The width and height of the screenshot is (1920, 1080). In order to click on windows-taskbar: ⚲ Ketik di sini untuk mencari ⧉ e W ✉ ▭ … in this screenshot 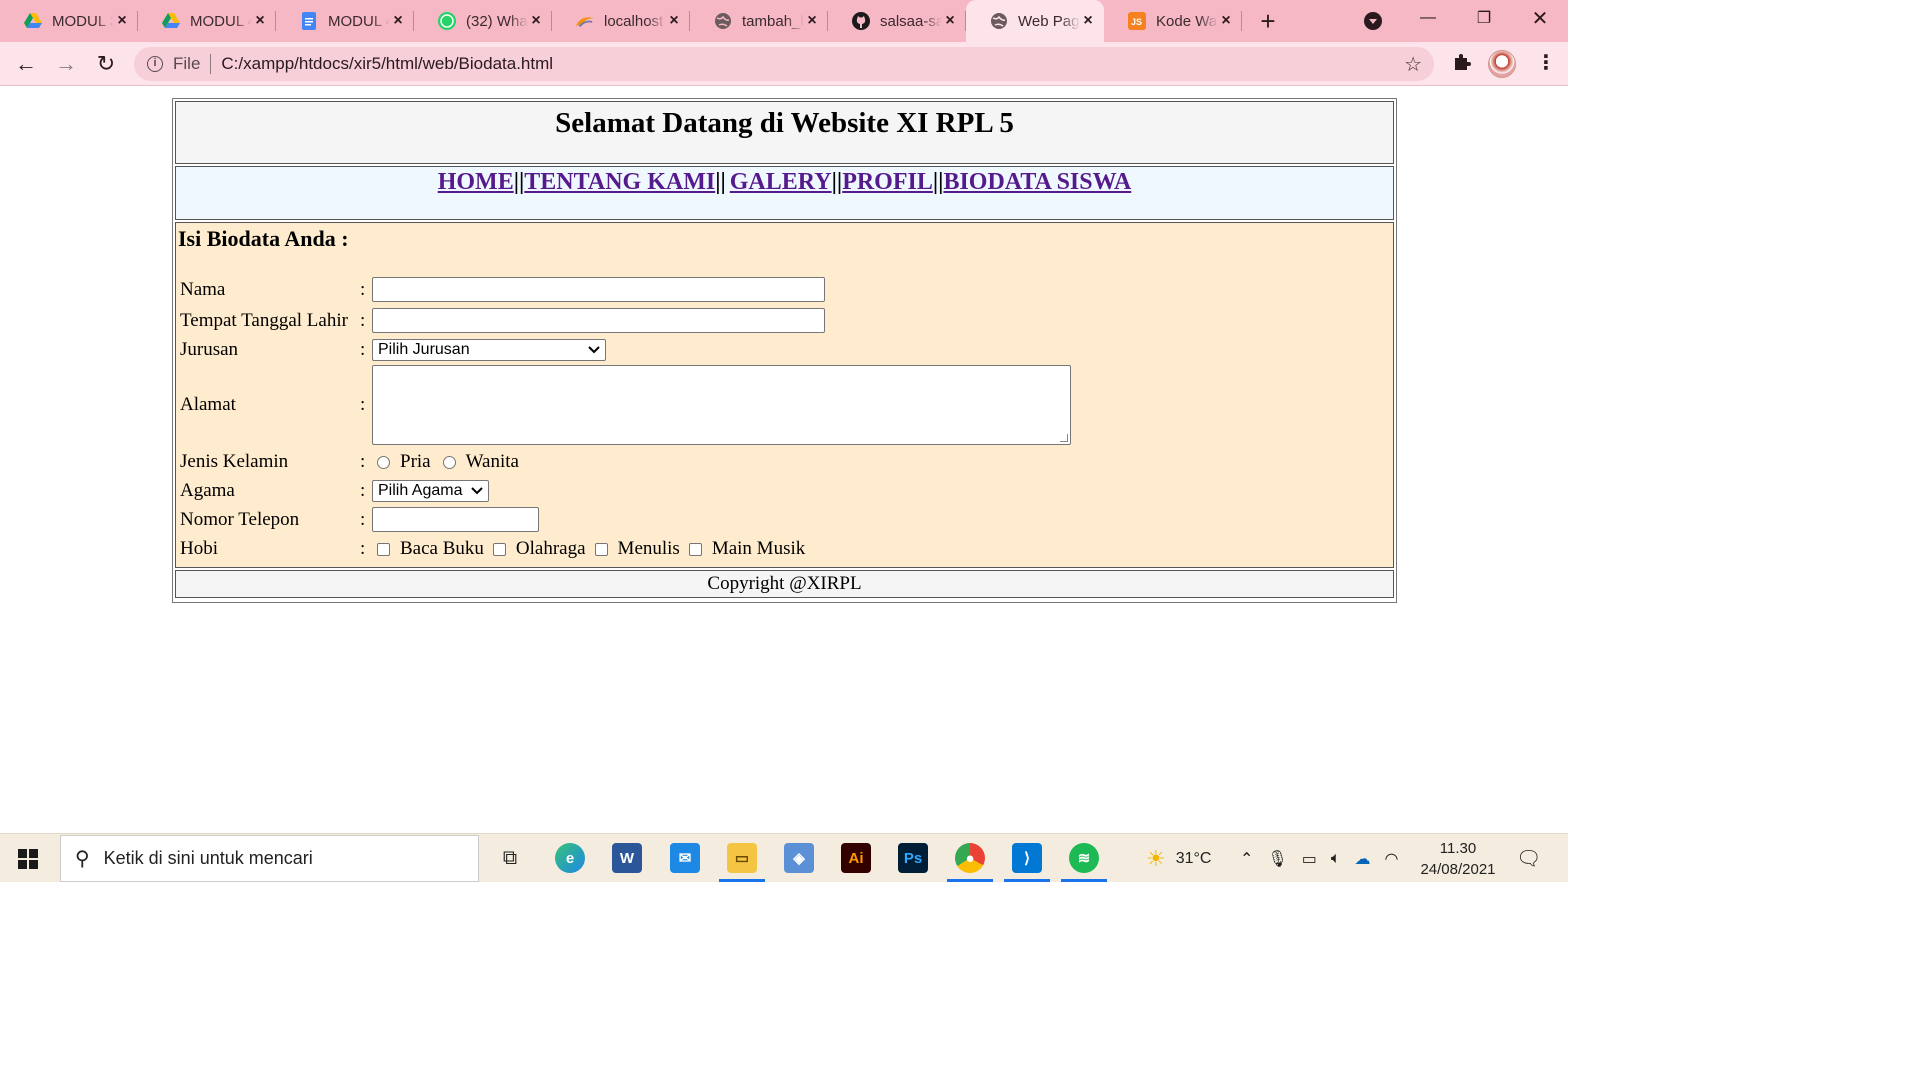, I will do `click(784, 857)`.